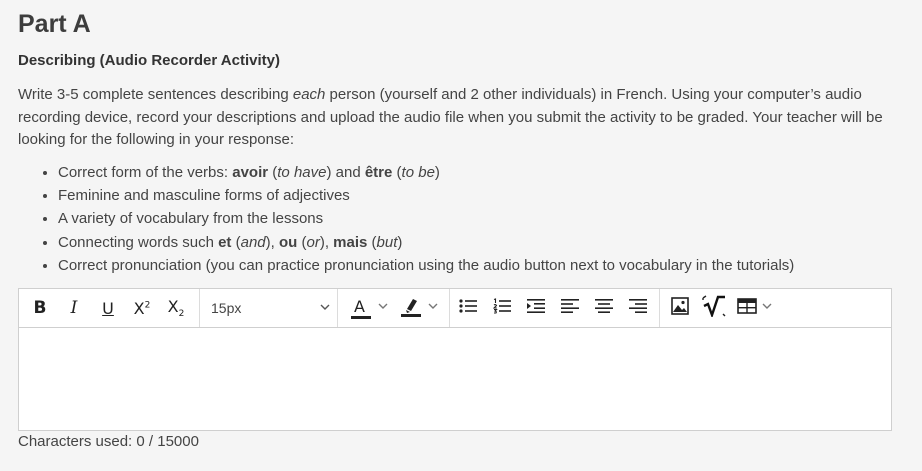  I want to click on numbered-list-icon, so click(501, 308).